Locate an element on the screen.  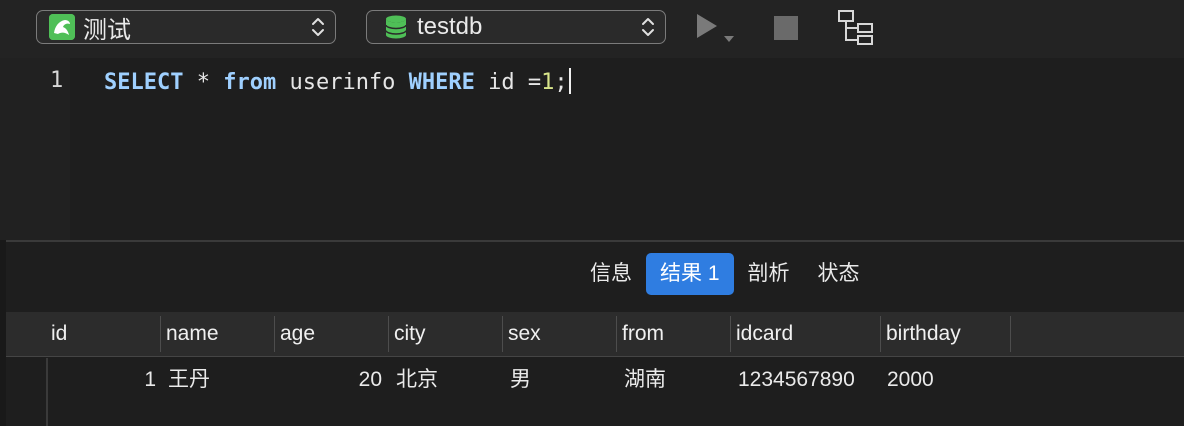
column-header-from: from is located at coordinates (643, 334).